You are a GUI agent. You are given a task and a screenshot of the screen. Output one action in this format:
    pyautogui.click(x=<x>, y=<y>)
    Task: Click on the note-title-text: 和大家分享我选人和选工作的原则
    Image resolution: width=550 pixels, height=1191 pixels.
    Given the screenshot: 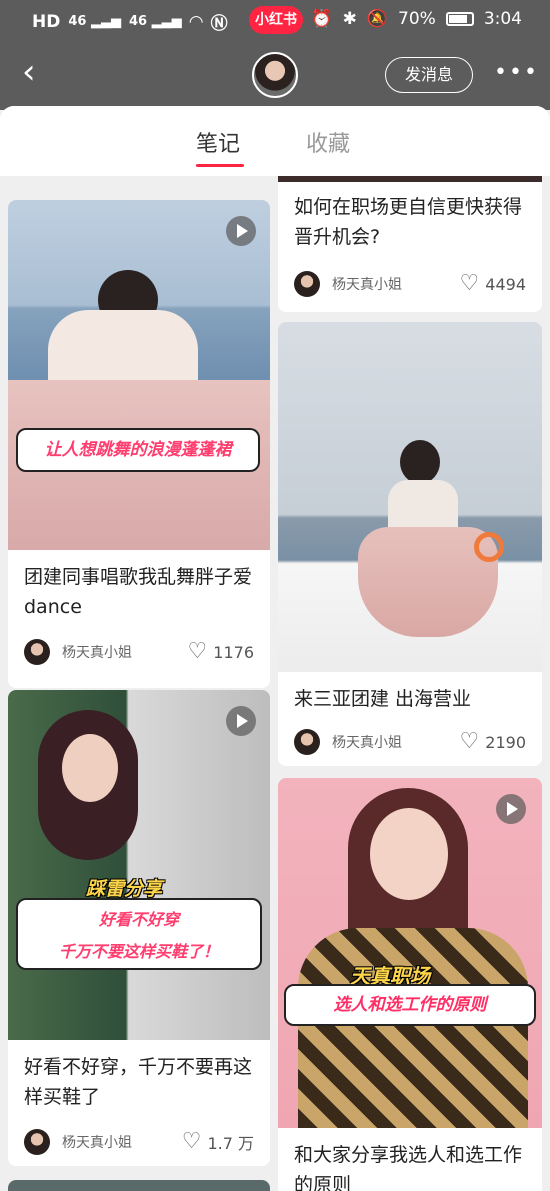 What is the action you would take?
    pyautogui.click(x=408, y=1167)
    